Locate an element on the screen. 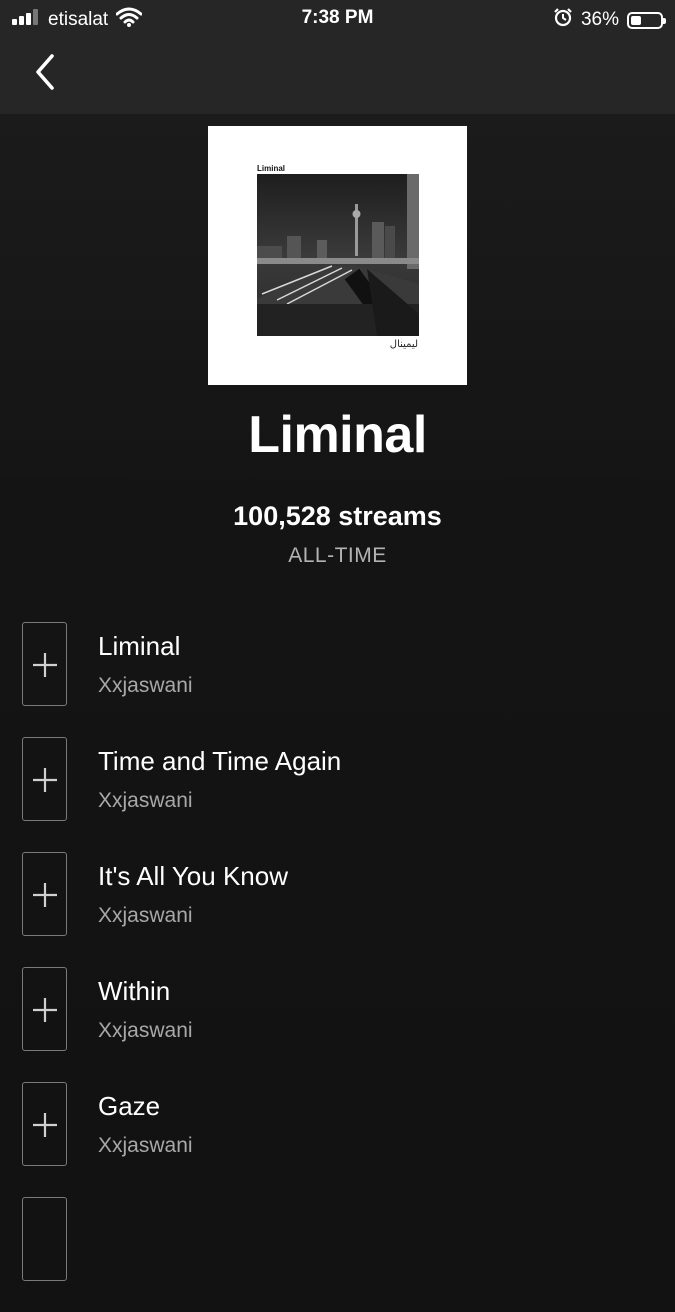 The image size is (675, 1312). track-row: Within Xxjaswani is located at coordinates (337, 1024).